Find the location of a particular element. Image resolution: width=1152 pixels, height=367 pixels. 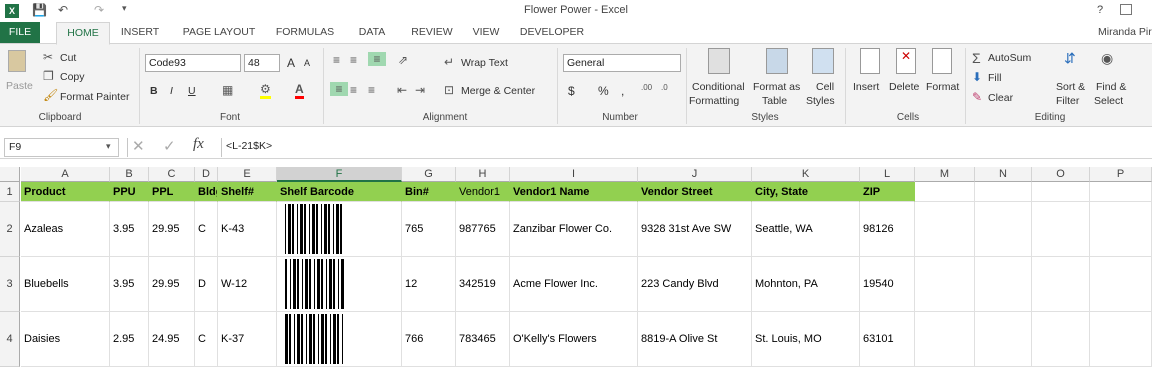

table-cell: 19540 is located at coordinates (887, 284).